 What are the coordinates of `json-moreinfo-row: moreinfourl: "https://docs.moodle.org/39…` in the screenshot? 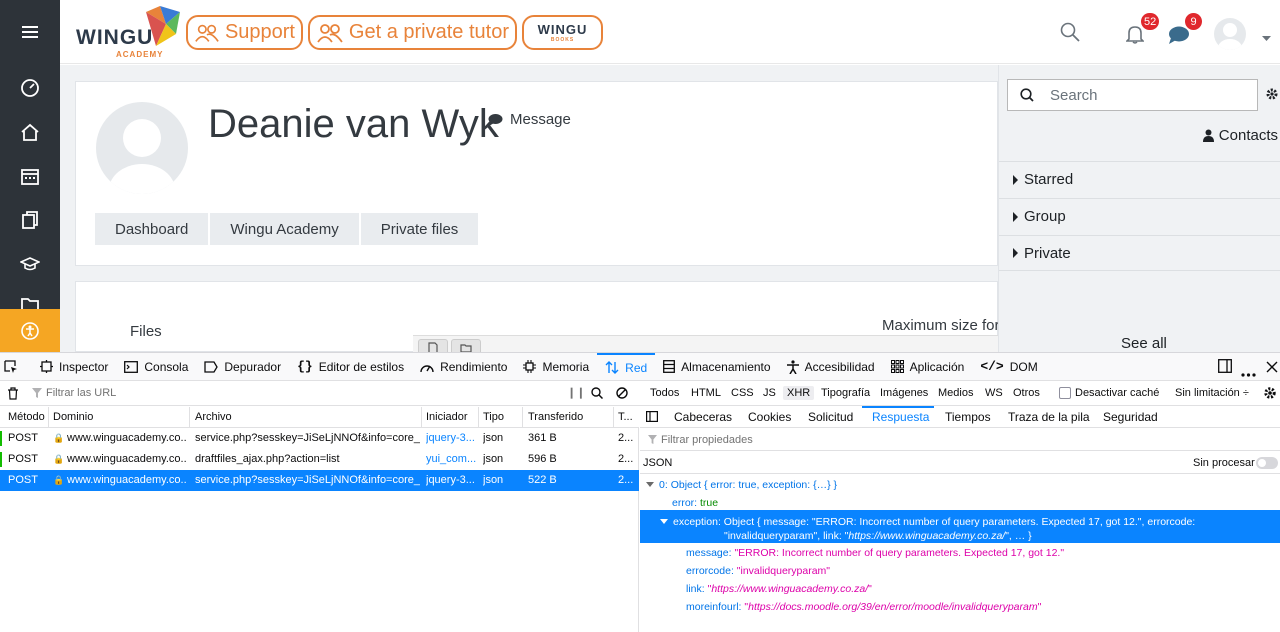 It's located at (983, 607).